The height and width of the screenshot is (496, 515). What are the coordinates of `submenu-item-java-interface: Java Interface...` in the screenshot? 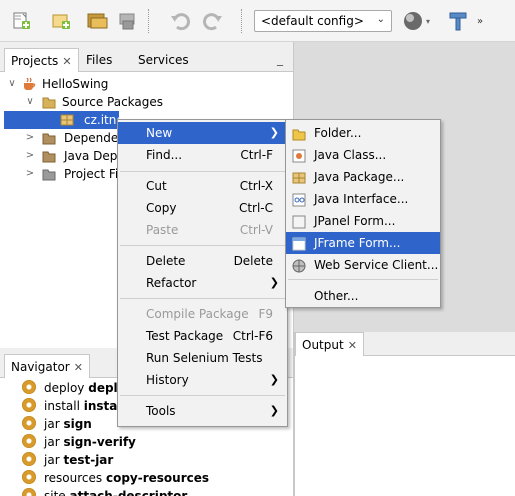 It's located at (363, 199).